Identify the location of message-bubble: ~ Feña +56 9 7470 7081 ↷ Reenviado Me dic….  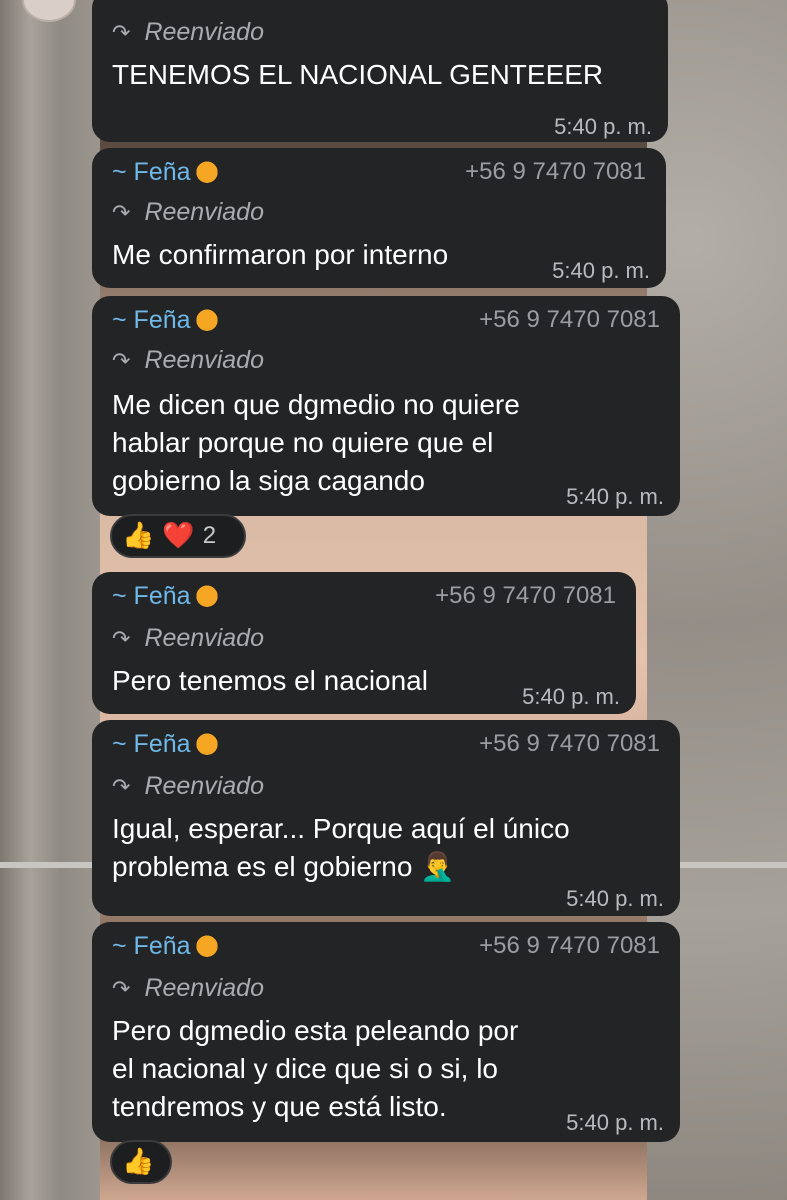
(386, 406).